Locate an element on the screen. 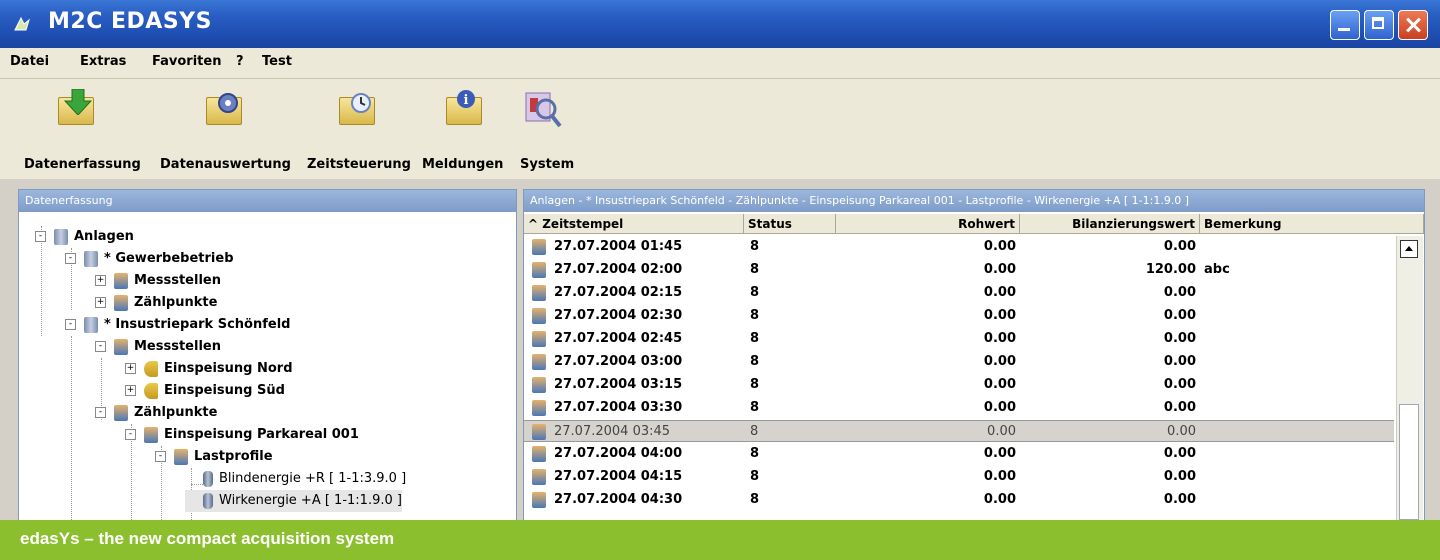  tree-node: - Lastprofile is located at coordinates (214, 457).